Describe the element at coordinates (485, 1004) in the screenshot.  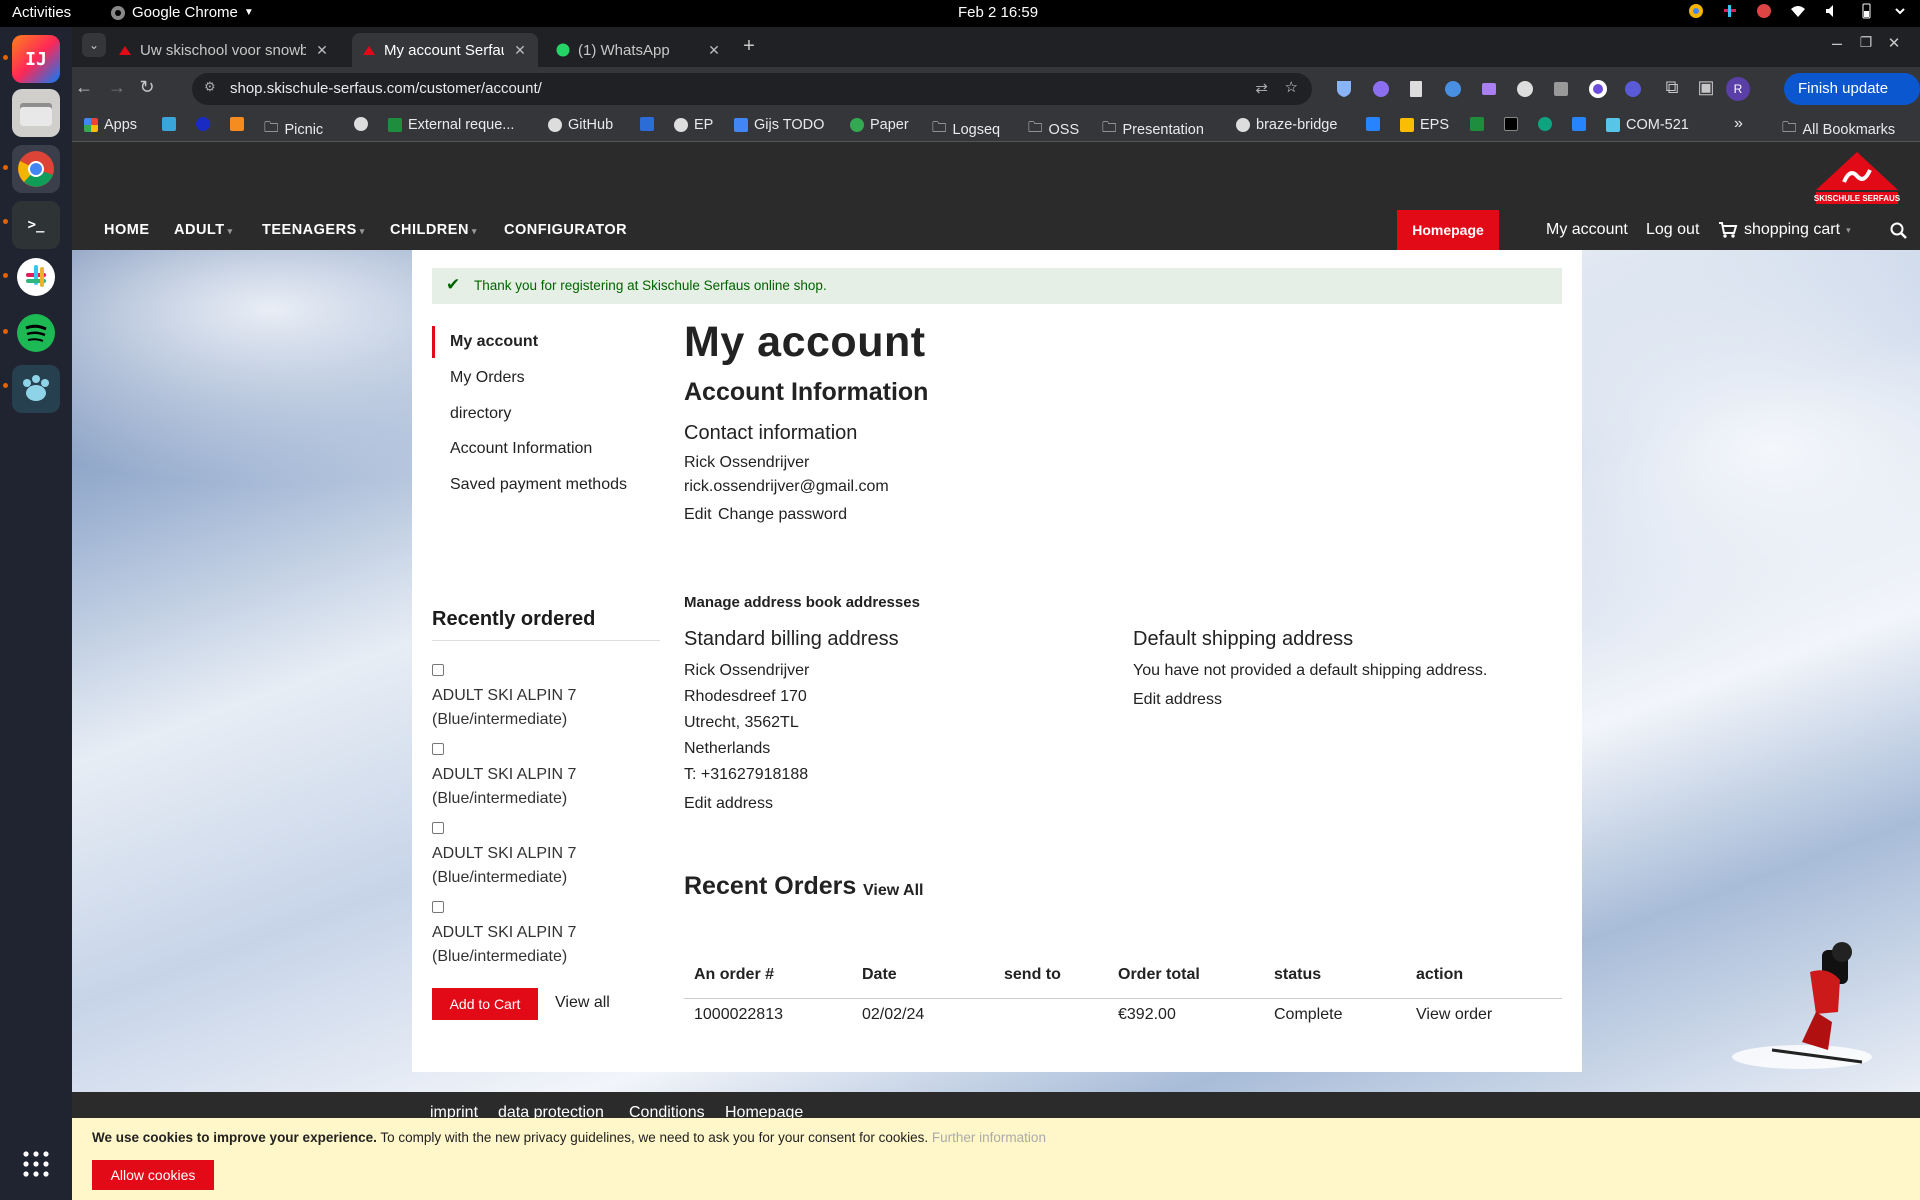
I see `add-to-cart-button: Add to Cart` at that location.